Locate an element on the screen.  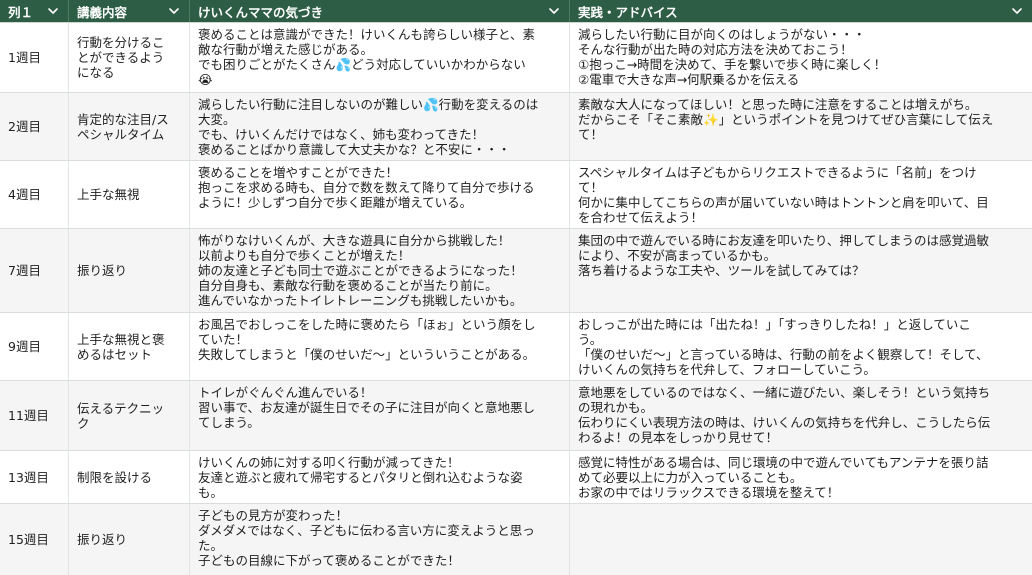
advice-cell is located at coordinates (801, 539).